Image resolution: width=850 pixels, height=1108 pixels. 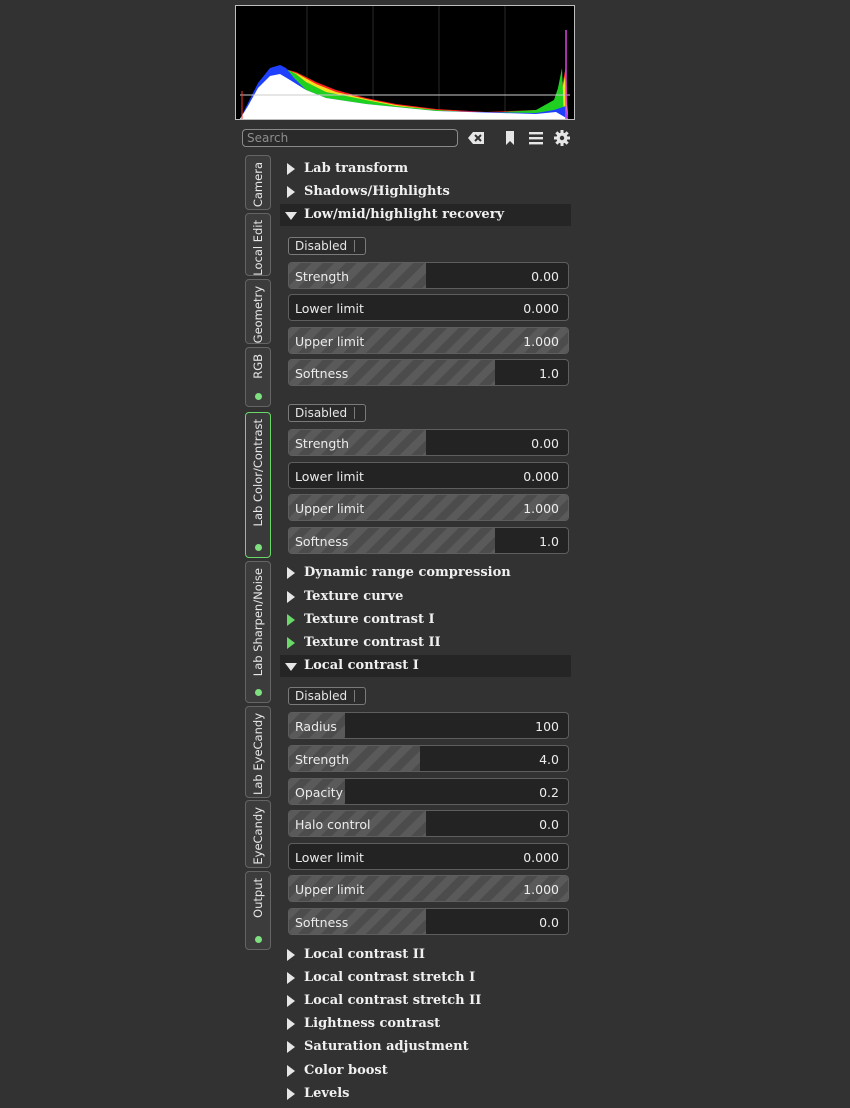 I want to click on tool-title: Lightness contrast, so click(x=372, y=1024).